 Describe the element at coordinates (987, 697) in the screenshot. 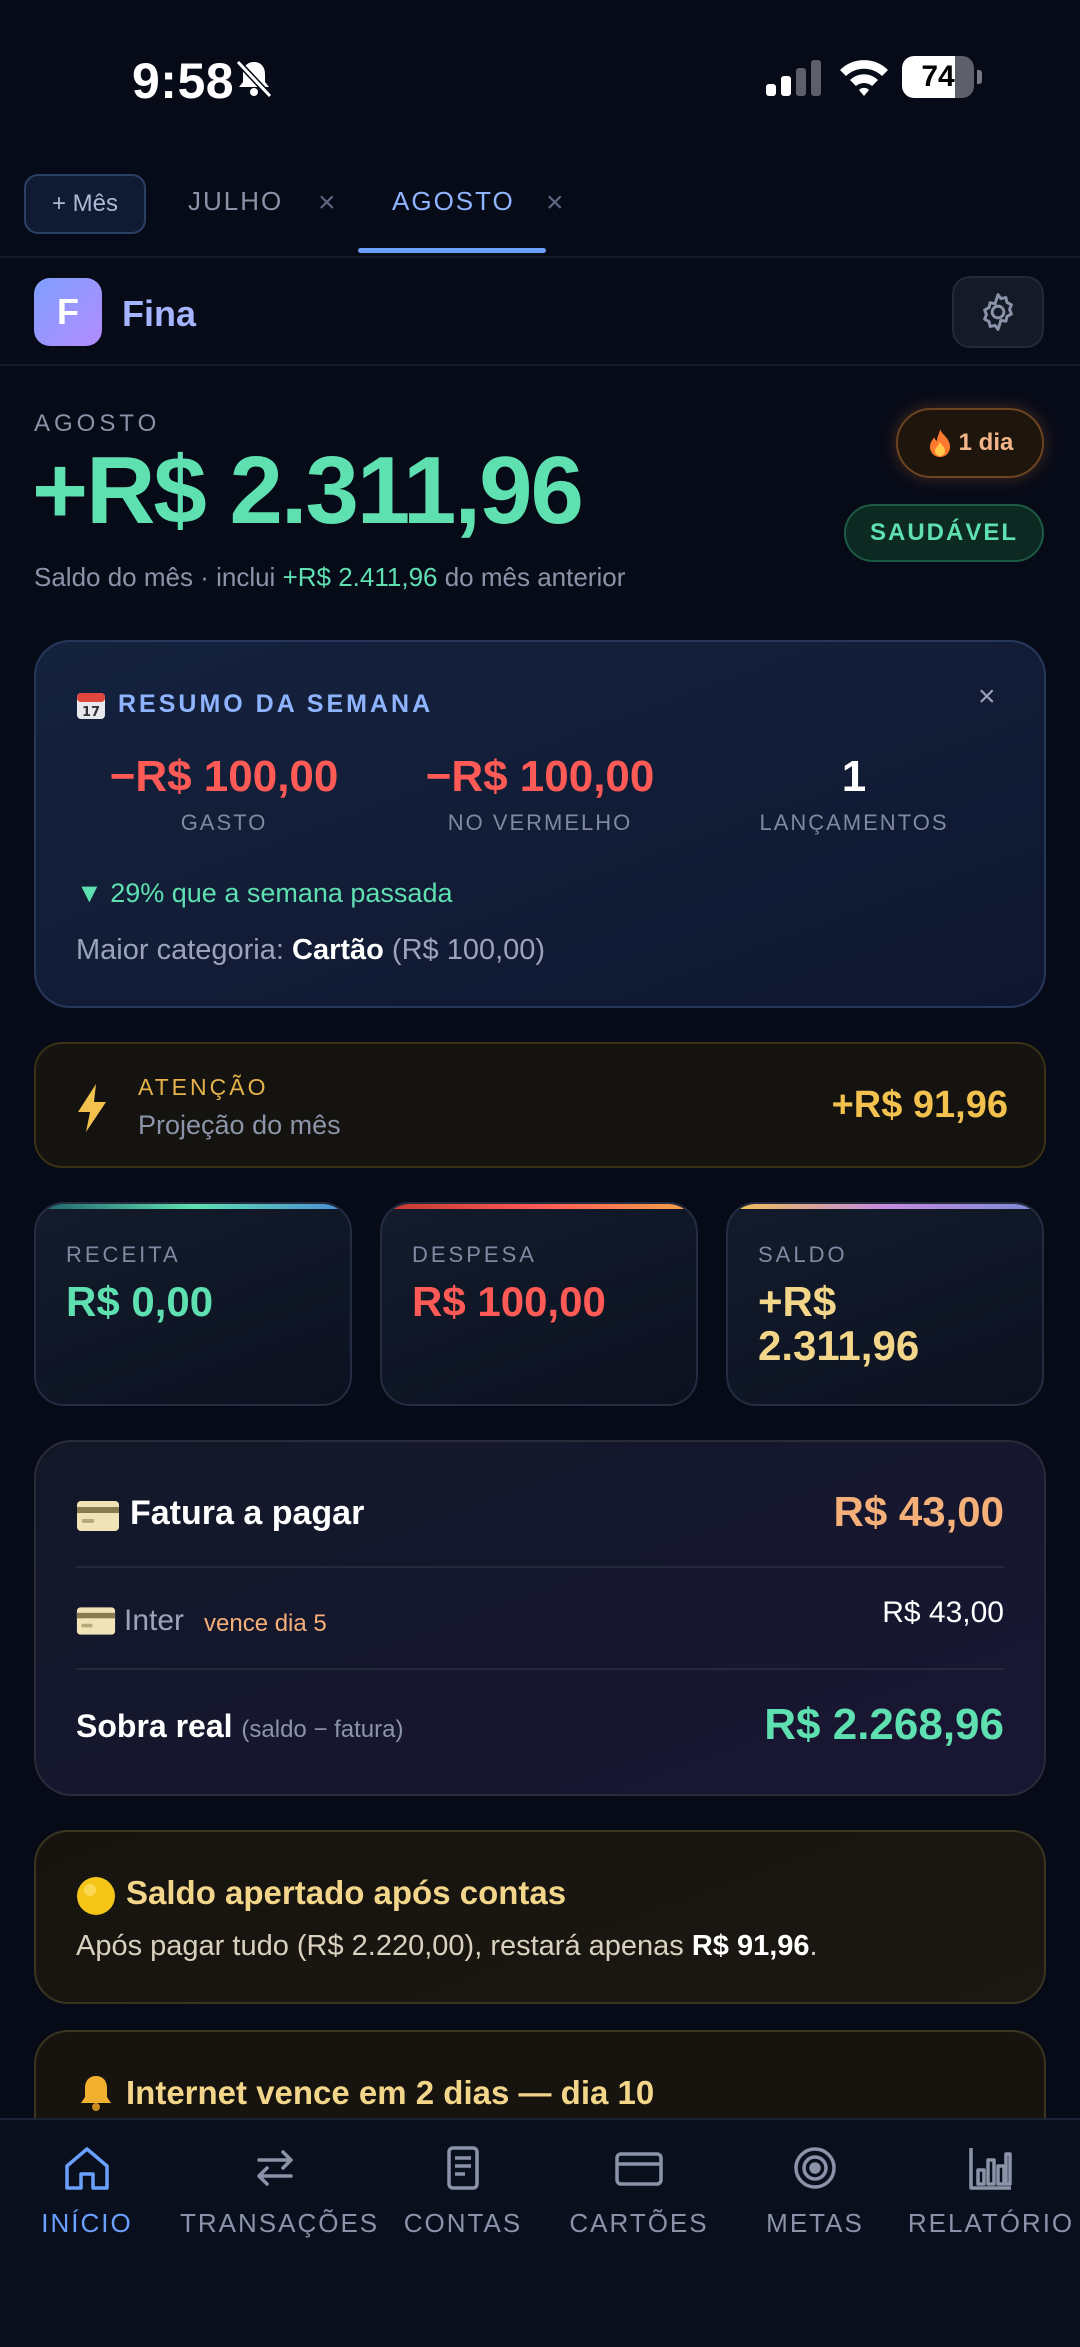

I see `close-week-summary-icon: ×` at that location.